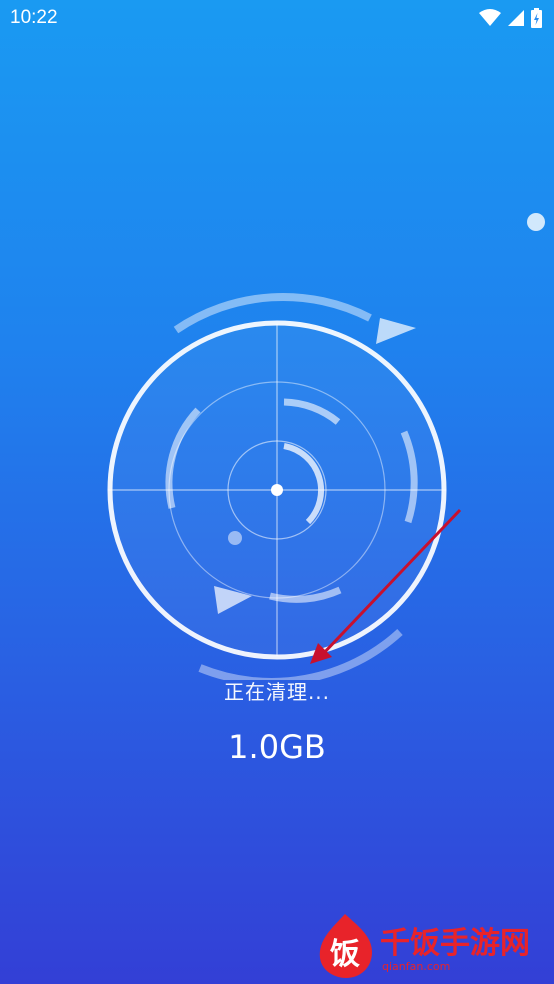 The image size is (554, 984). Describe the element at coordinates (536, 18) in the screenshot. I see `battery-charging-icon` at that location.